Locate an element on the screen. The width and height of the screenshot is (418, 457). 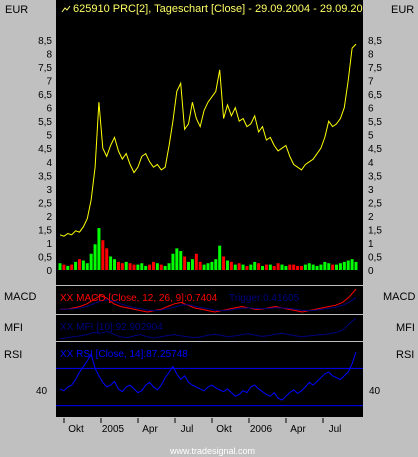
price-tick-right-13: 6,5 is located at coordinates (375, 95).